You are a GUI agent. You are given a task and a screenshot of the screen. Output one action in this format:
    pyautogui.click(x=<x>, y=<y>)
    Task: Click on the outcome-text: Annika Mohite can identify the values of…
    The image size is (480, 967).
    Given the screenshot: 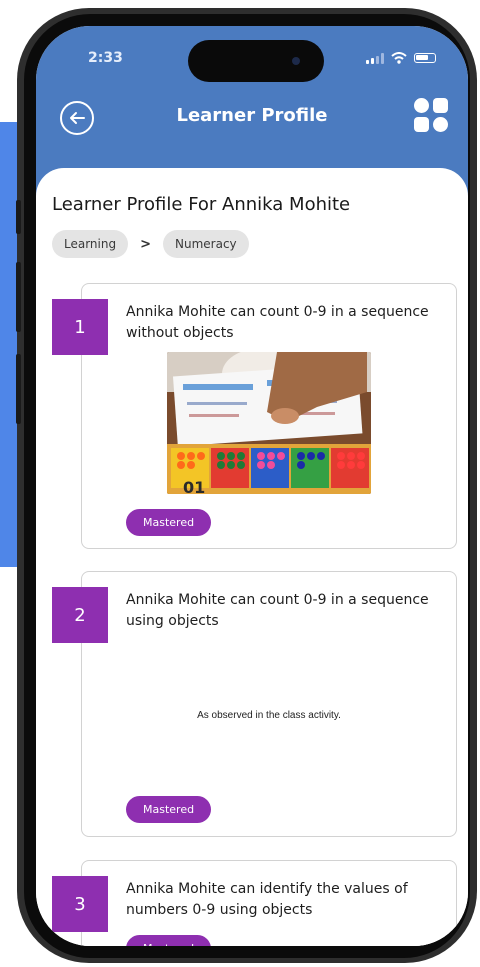 What is the action you would take?
    pyautogui.click(x=267, y=899)
    